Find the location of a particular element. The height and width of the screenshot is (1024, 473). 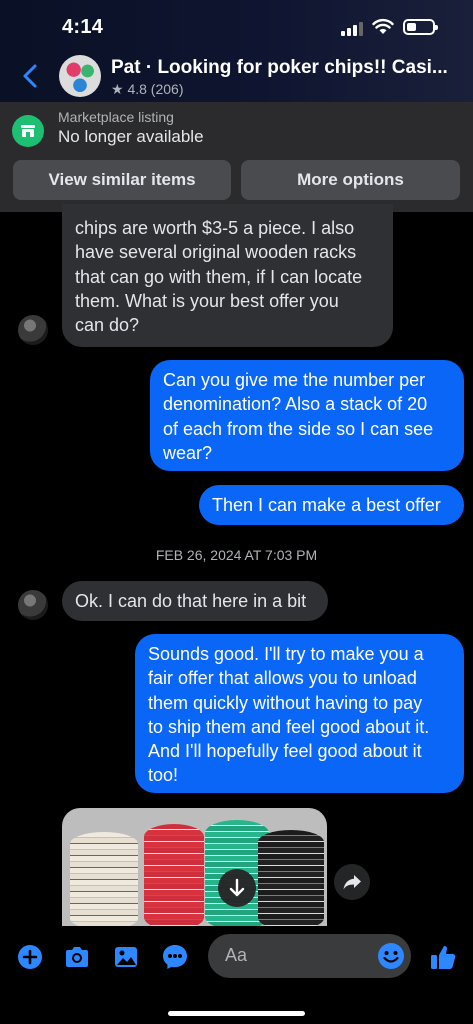

plus-icon is located at coordinates (30, 957).